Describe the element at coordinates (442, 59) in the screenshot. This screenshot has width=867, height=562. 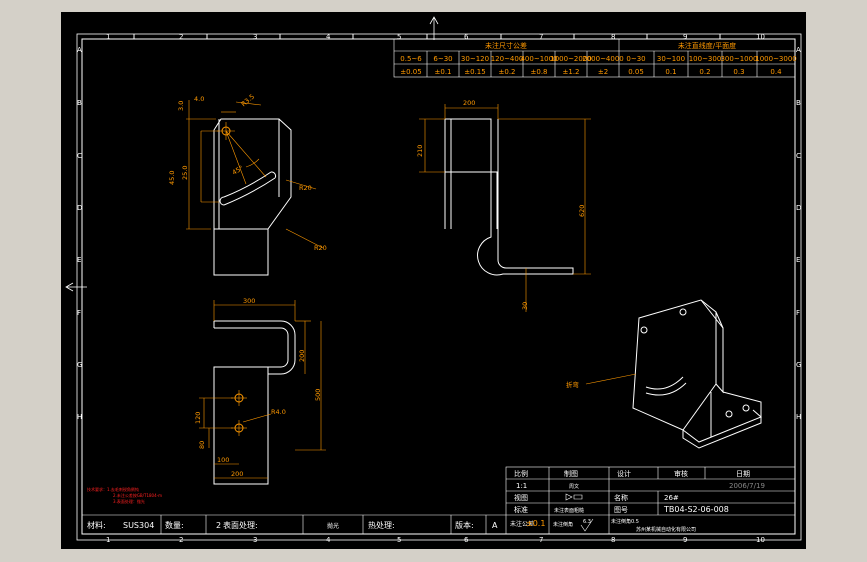
I see `linear-range: 6~30` at that location.